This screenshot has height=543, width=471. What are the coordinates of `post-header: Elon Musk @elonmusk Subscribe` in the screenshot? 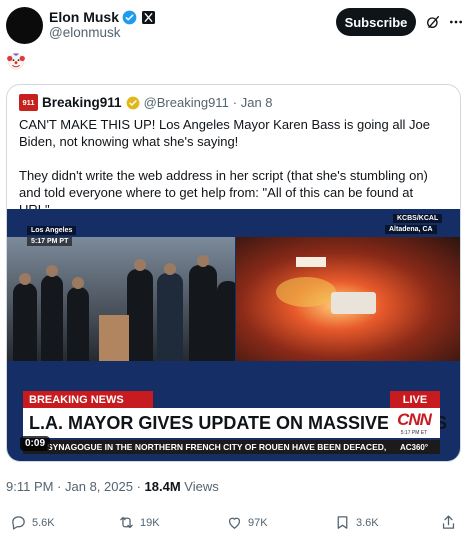 It's located at (235, 23).